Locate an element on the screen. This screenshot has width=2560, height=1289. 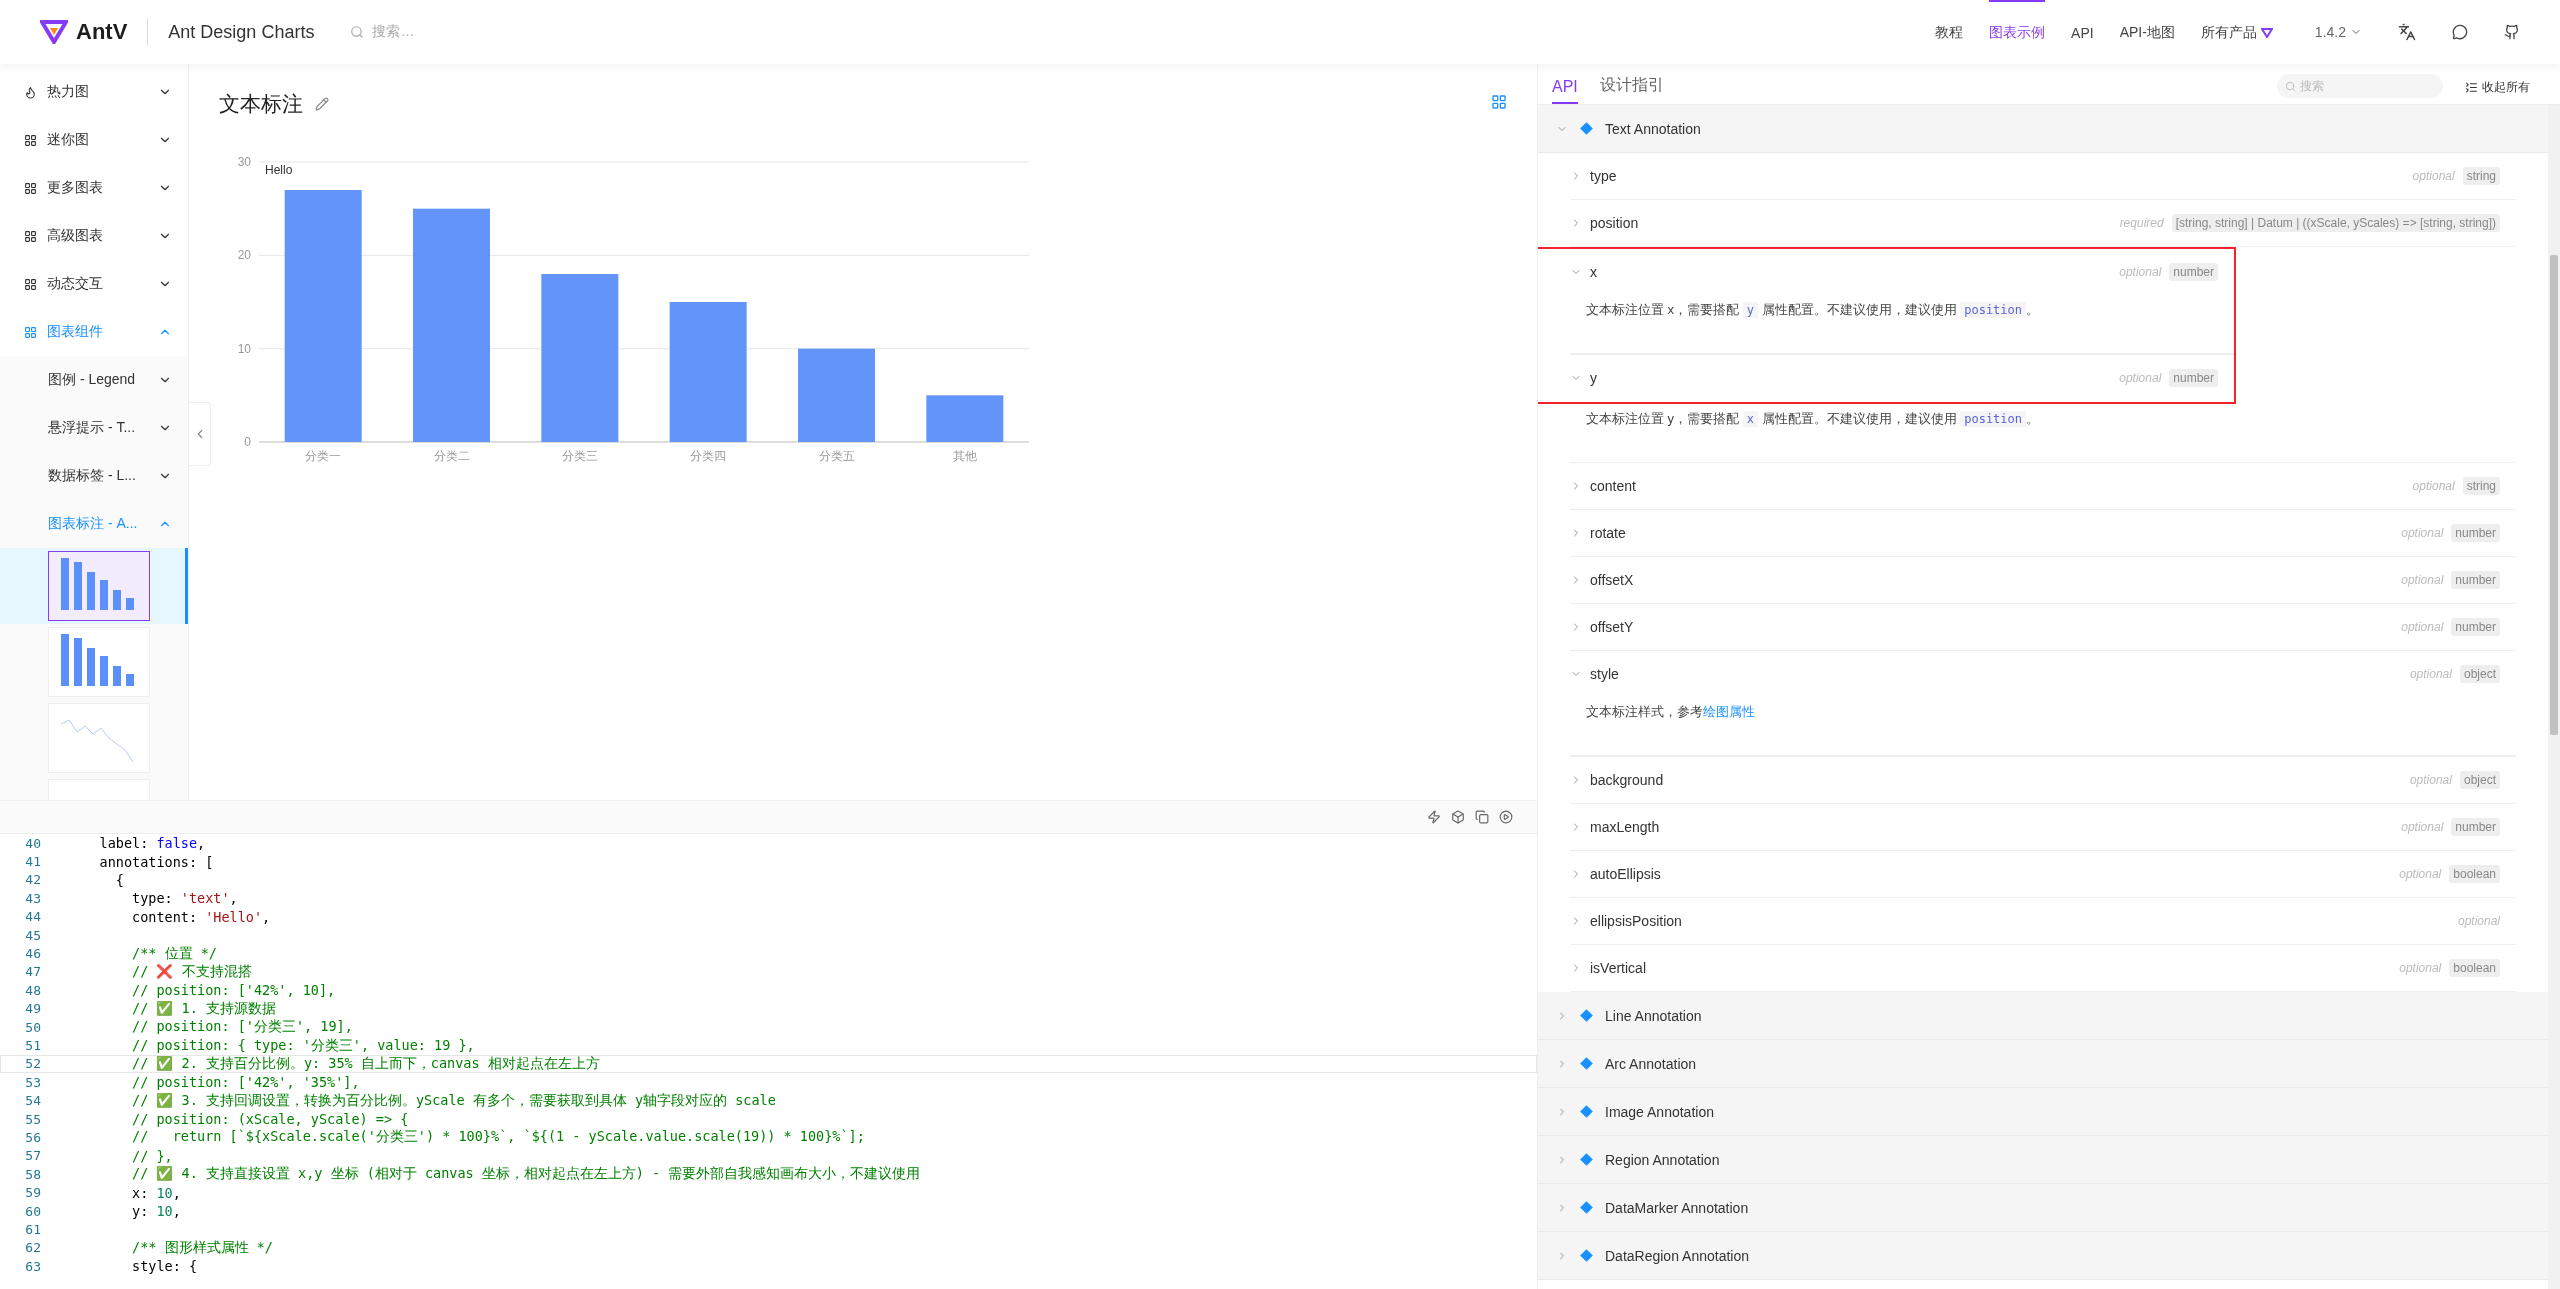
lightning-icon is located at coordinates (1434, 817).